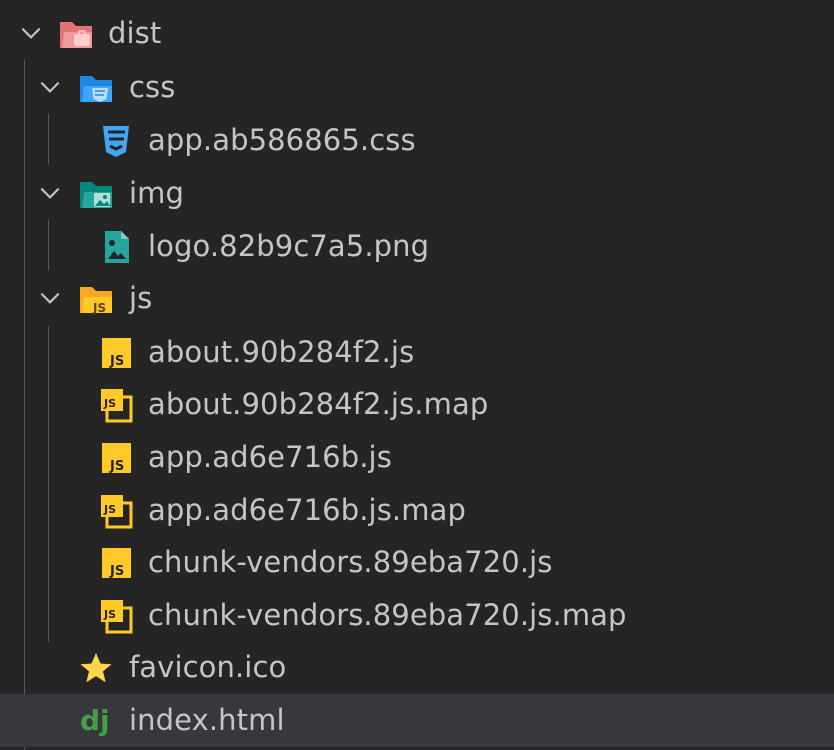  I want to click on tree-item-file: JS chunk-vendors.89eba720.js, so click(417, 562).